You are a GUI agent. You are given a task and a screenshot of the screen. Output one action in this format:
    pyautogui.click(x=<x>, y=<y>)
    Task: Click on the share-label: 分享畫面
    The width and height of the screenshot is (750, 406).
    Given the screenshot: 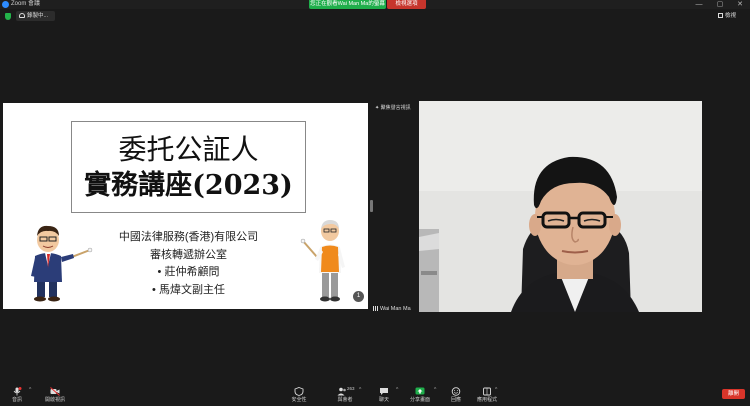 What is the action you would take?
    pyautogui.click(x=419, y=400)
    